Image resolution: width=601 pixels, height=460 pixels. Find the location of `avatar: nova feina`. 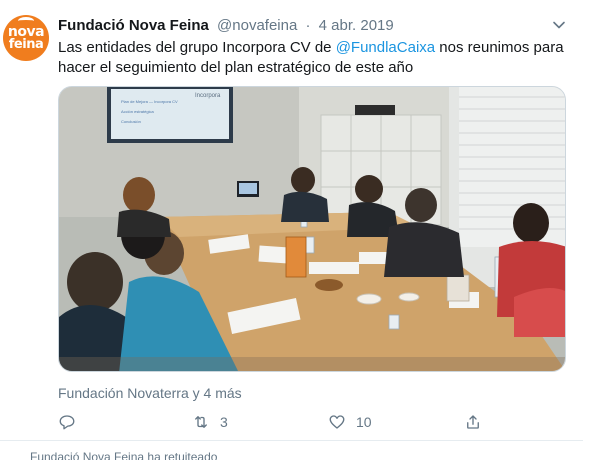

avatar: nova feina is located at coordinates (26, 38).